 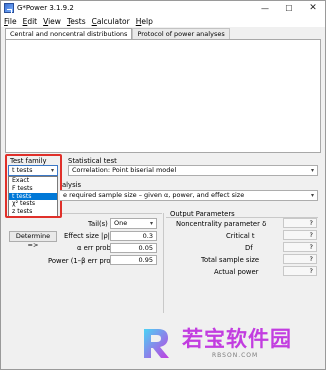 What do you see at coordinates (144, 21) in the screenshot?
I see `menu-help: Help` at bounding box center [144, 21].